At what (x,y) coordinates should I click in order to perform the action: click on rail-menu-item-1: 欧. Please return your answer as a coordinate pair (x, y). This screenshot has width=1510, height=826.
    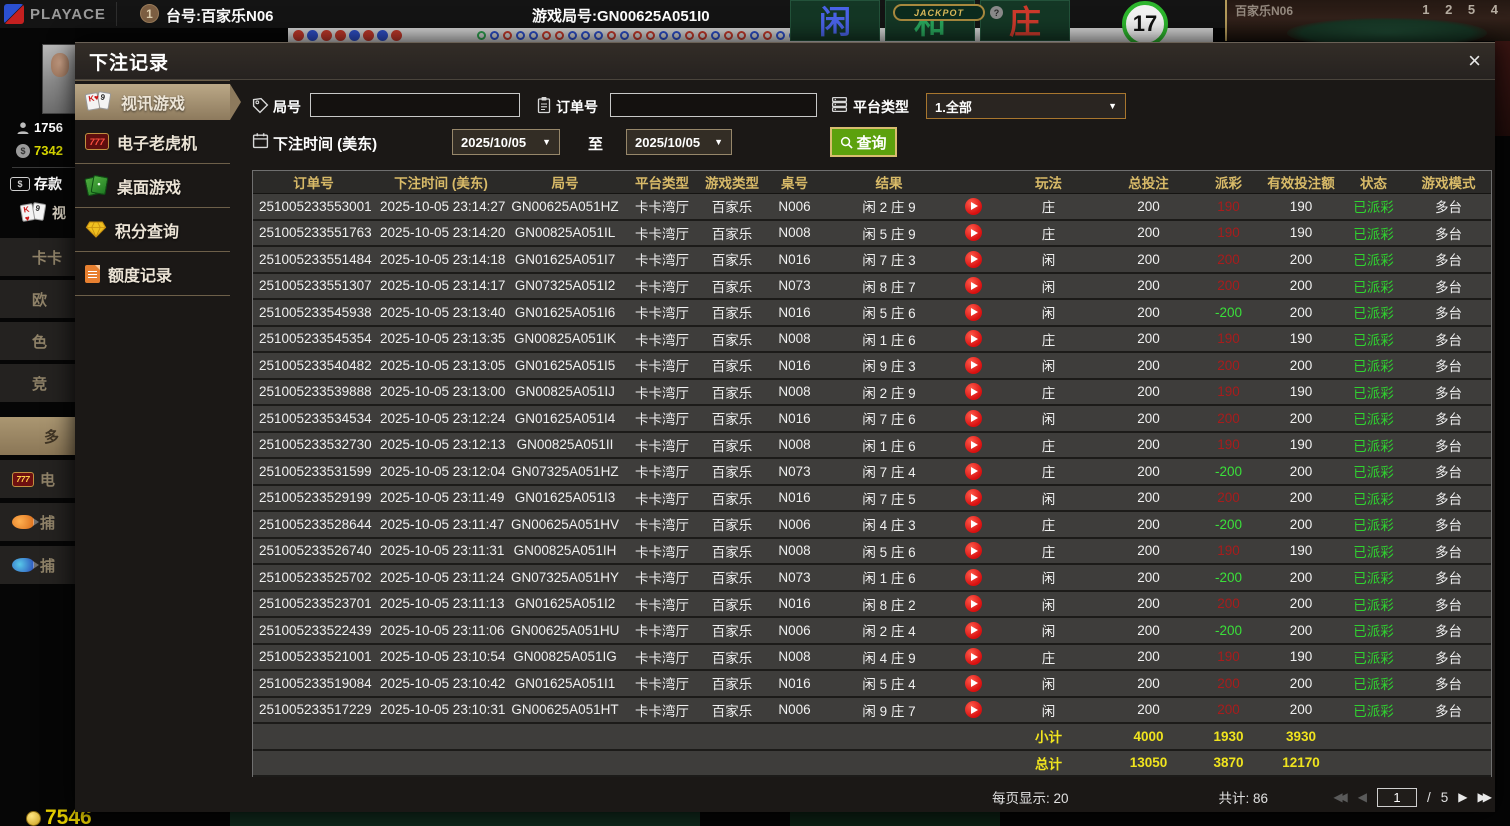
    Looking at the image, I should click on (37, 299).